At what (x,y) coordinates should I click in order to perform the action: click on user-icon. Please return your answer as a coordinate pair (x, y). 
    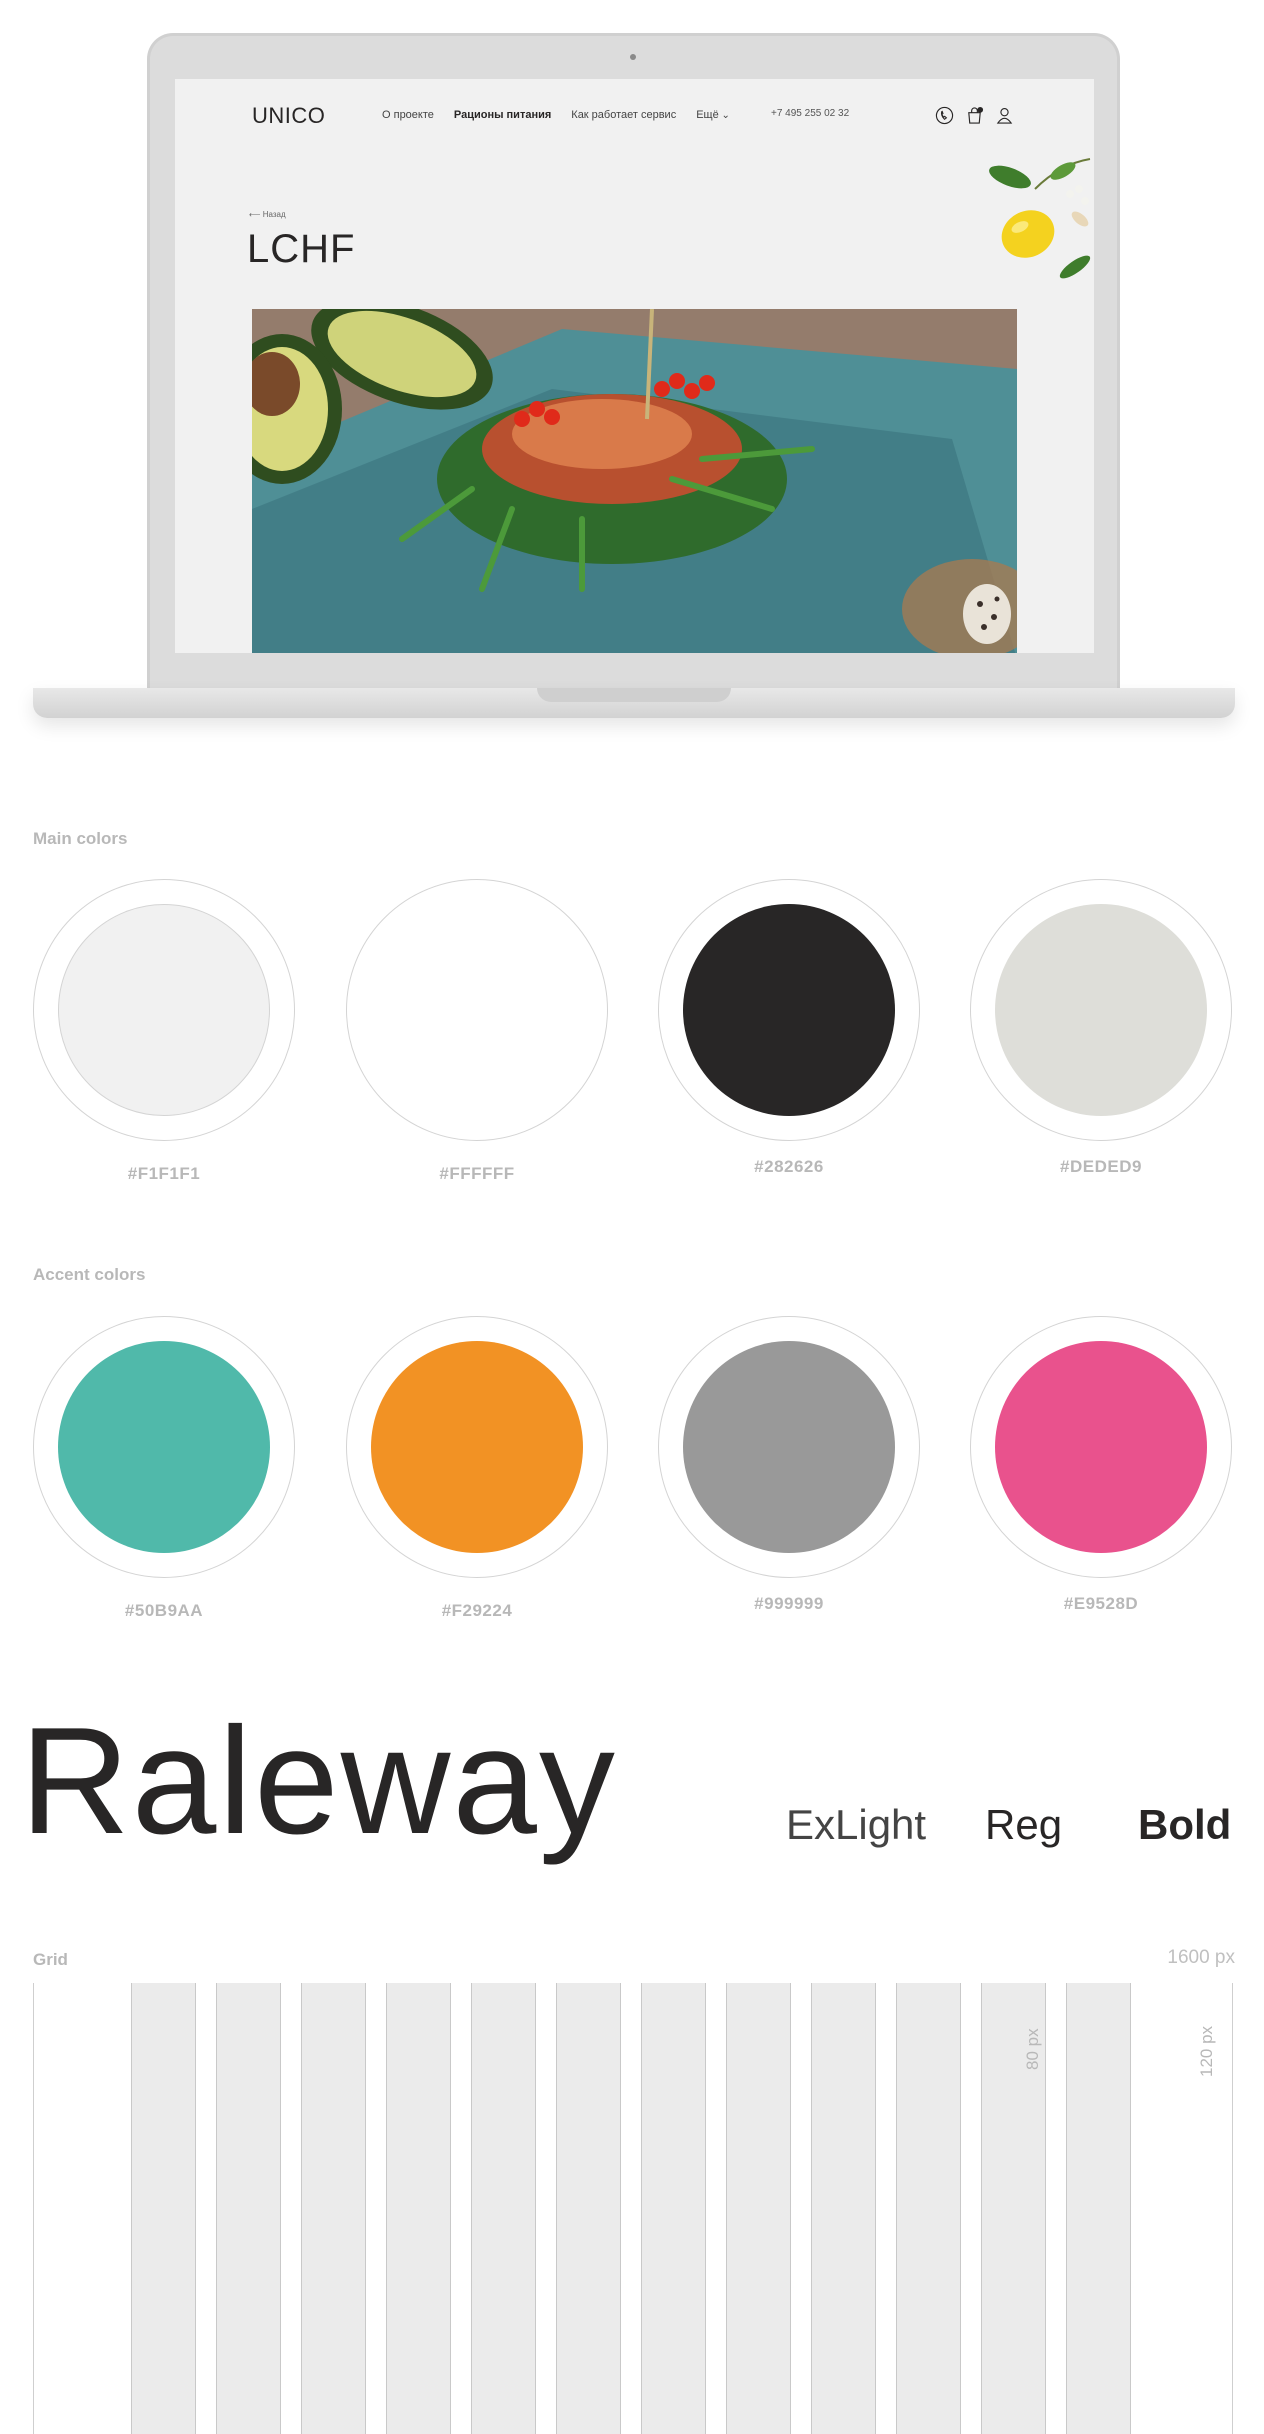
    Looking at the image, I should click on (1004, 118).